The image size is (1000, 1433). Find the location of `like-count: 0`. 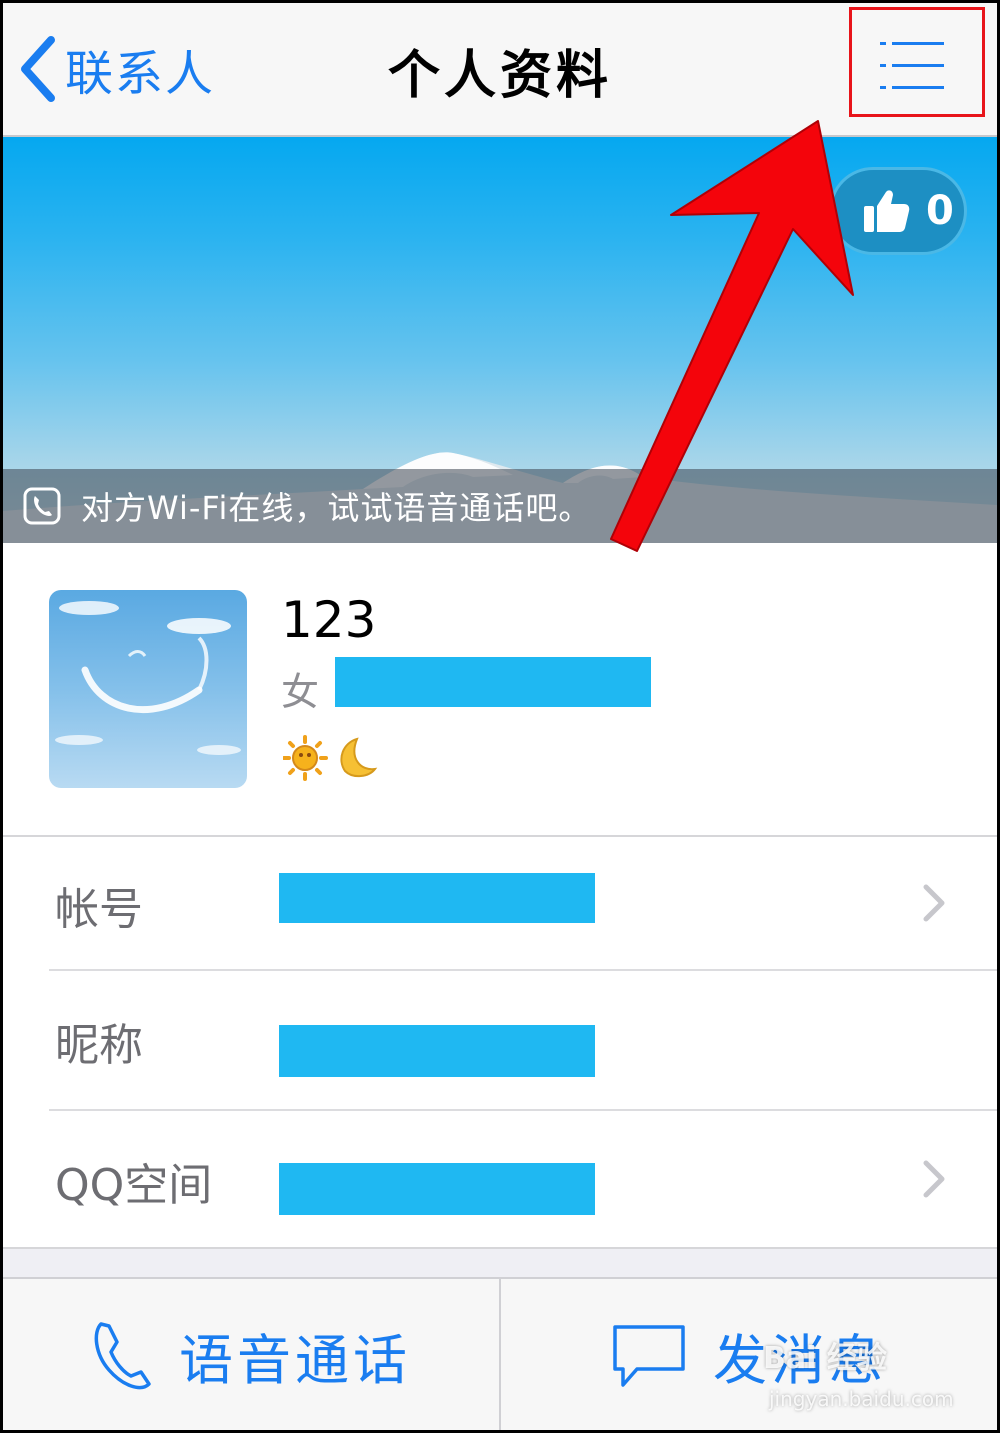

like-count: 0 is located at coordinates (940, 211).